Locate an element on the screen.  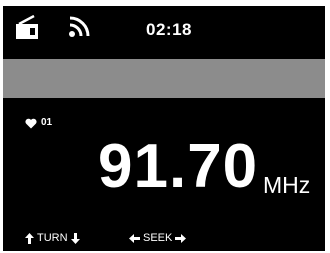
arrow-down-icon is located at coordinates (75, 238).